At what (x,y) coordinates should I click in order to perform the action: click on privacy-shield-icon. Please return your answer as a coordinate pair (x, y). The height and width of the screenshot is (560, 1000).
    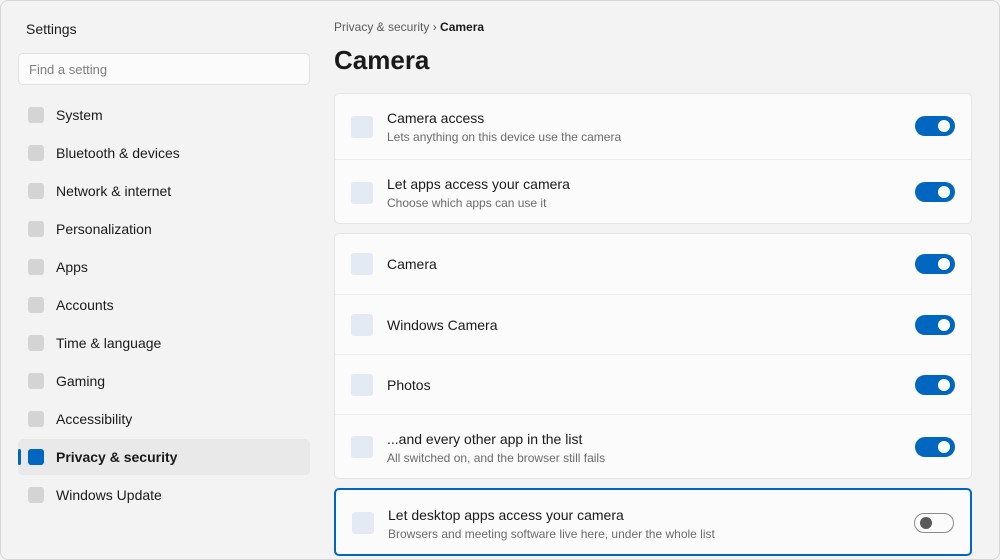
    Looking at the image, I should click on (36, 457).